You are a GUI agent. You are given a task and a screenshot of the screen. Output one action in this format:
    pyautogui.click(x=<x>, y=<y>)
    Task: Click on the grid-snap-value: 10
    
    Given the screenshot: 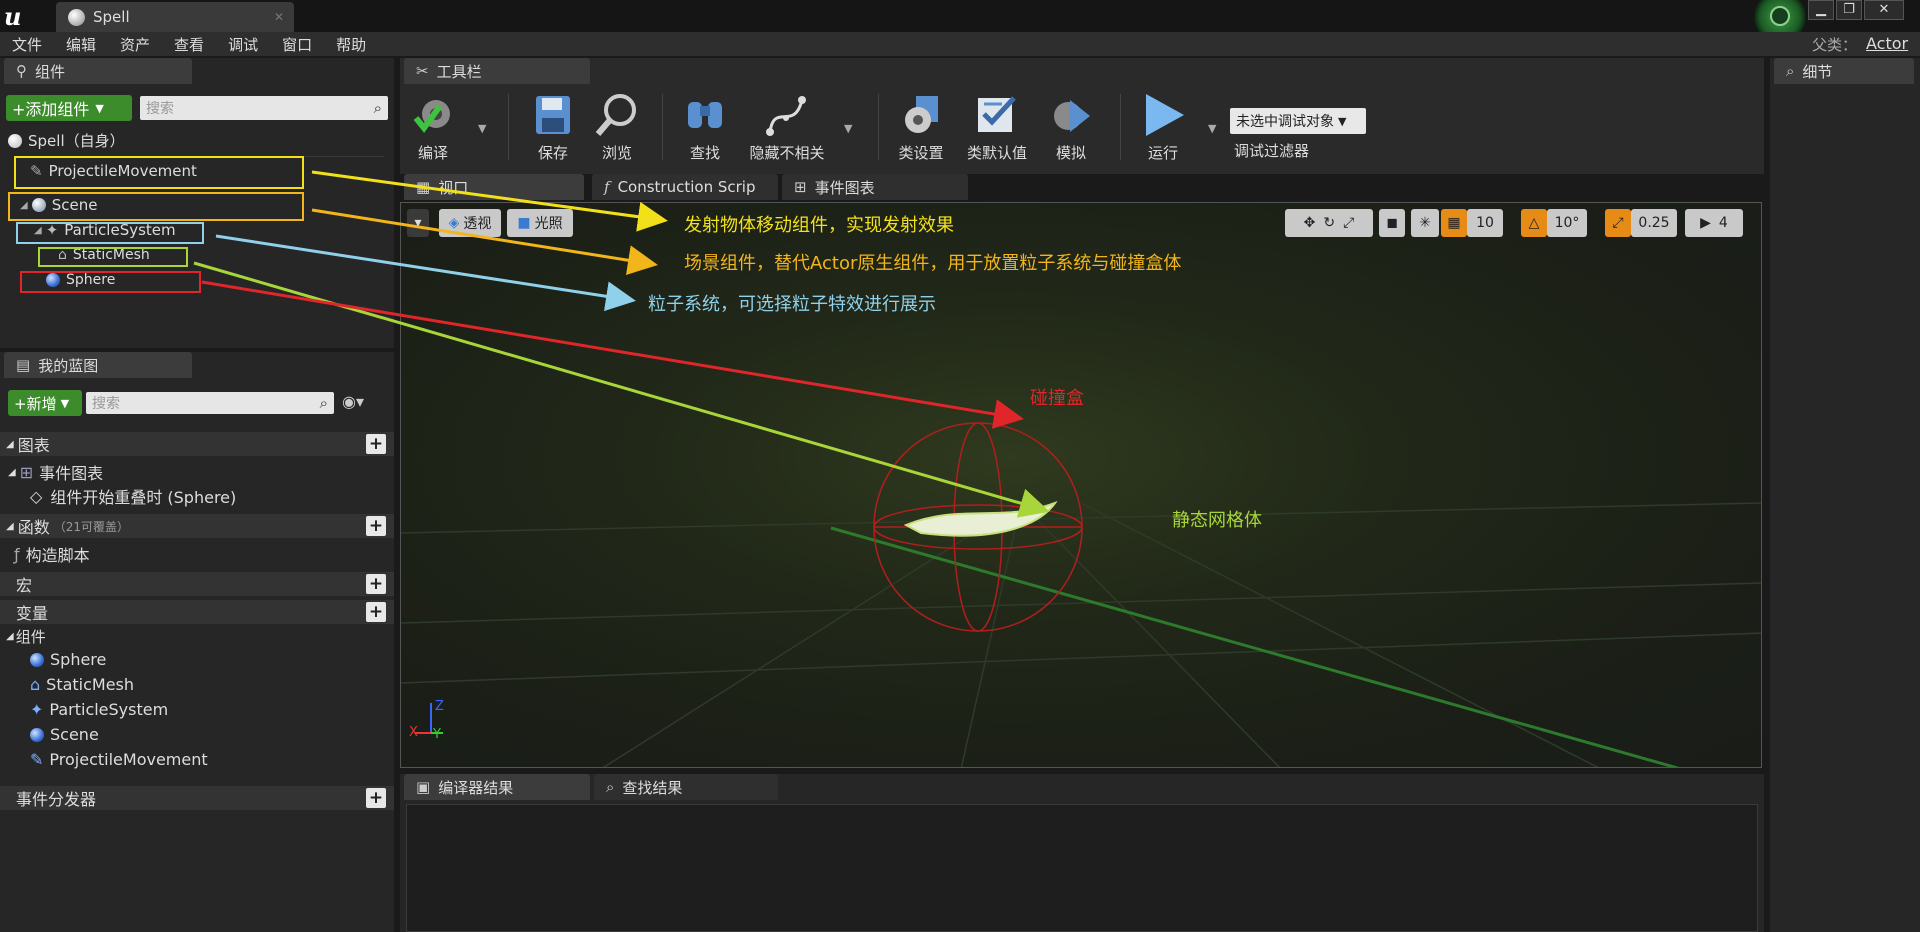 What is the action you would take?
    pyautogui.click(x=1485, y=223)
    